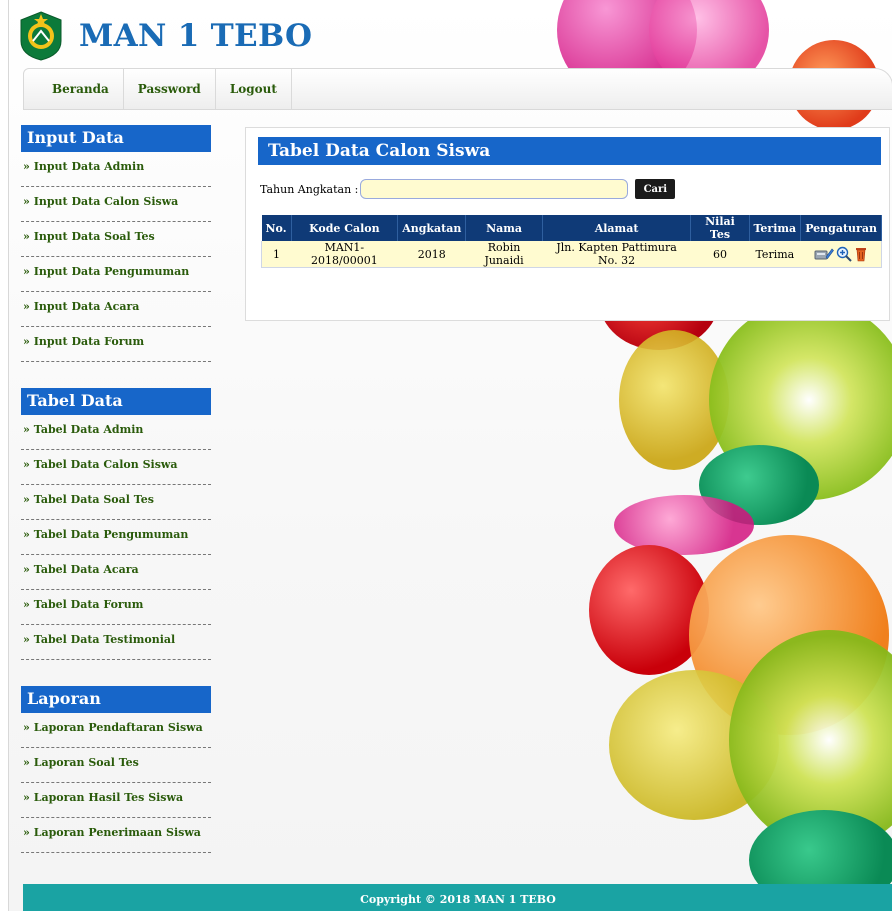  Describe the element at coordinates (431, 254) in the screenshot. I see `cell-angkatan: 2018` at that location.